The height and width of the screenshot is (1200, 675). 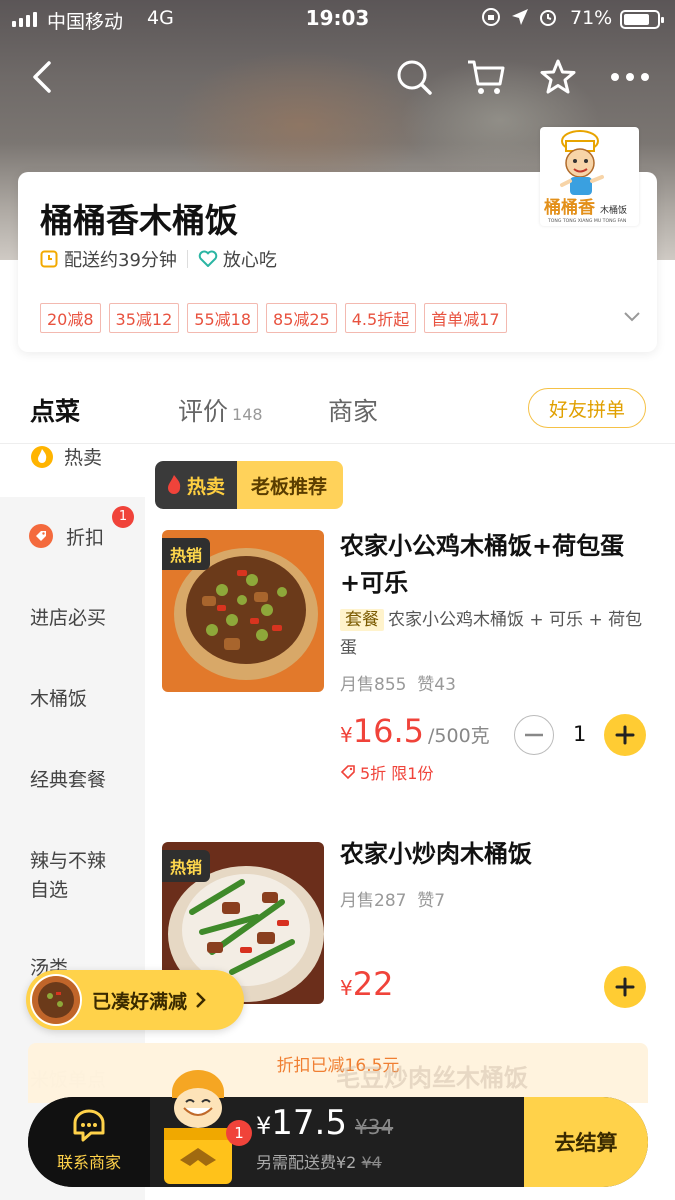 I want to click on delivery-fee-text: 另需配送费¥2, so click(x=306, y=1162).